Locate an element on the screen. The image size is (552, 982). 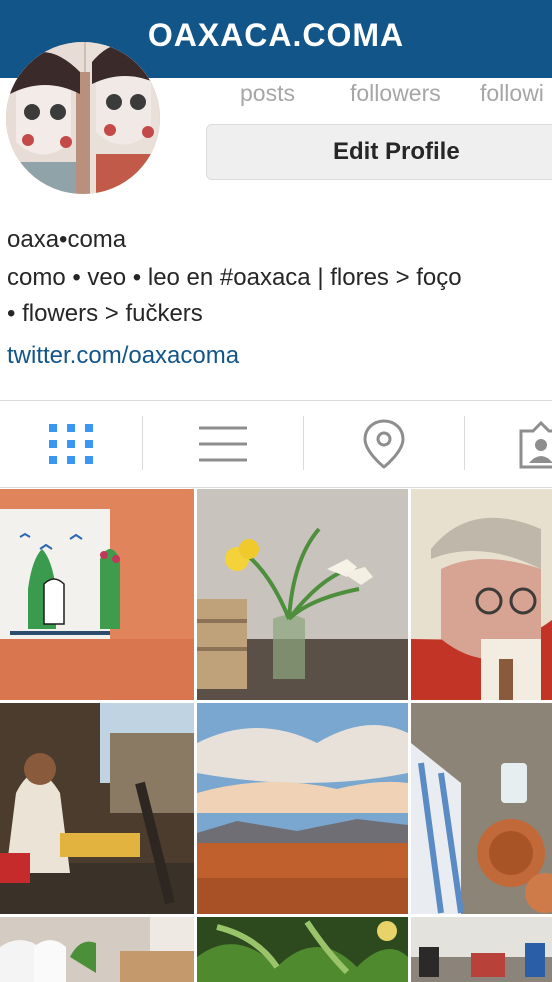
grid-icon is located at coordinates (71, 444).